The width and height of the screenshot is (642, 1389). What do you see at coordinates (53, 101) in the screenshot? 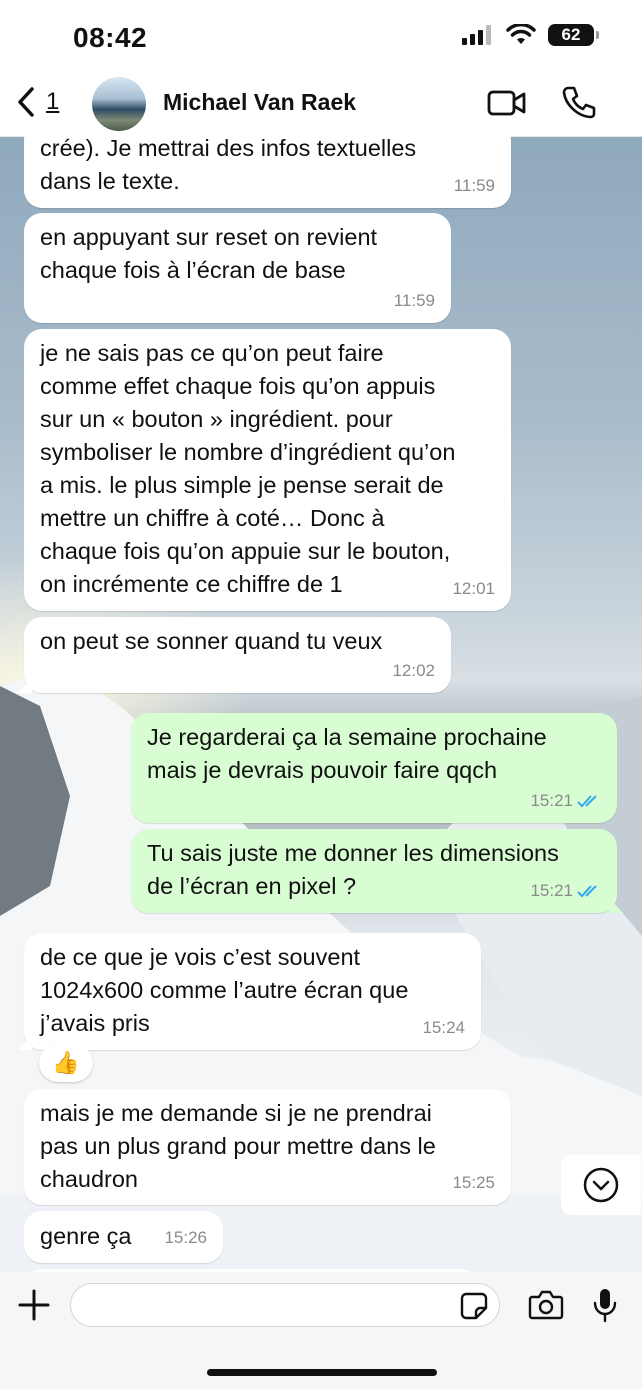
I see `unread-count: 1` at bounding box center [53, 101].